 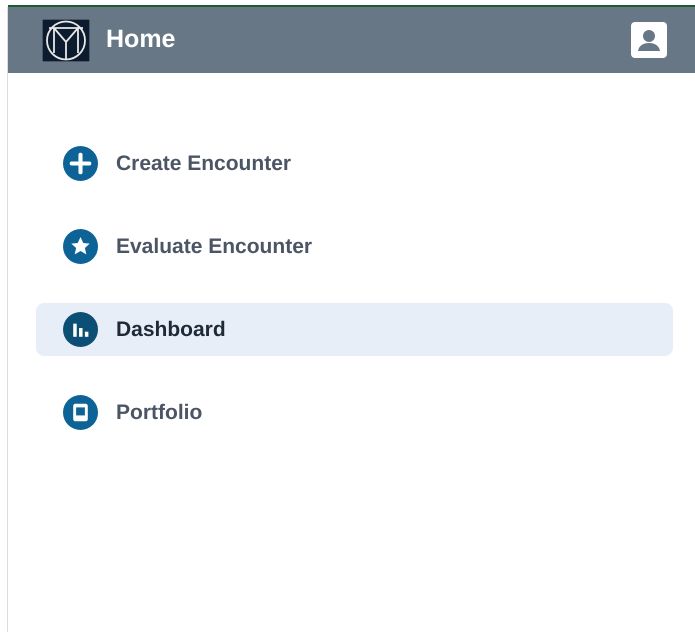 What do you see at coordinates (141, 40) in the screenshot?
I see `header-title: Home` at bounding box center [141, 40].